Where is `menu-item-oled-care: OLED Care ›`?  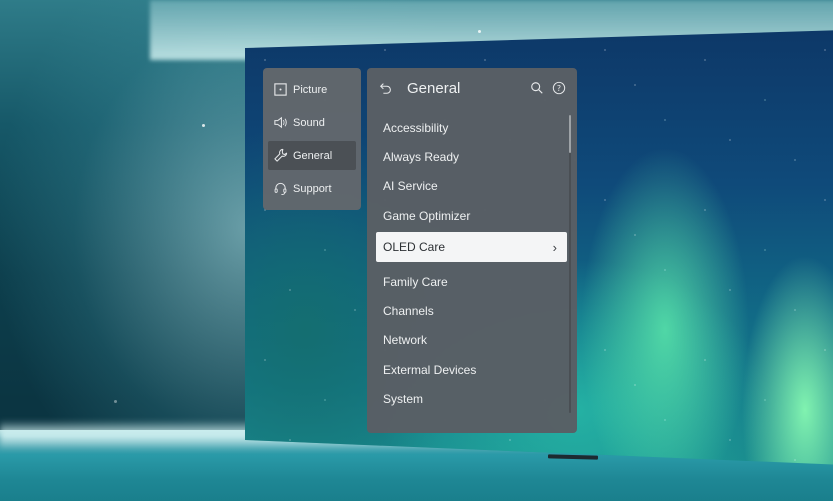 menu-item-oled-care: OLED Care › is located at coordinates (471, 247).